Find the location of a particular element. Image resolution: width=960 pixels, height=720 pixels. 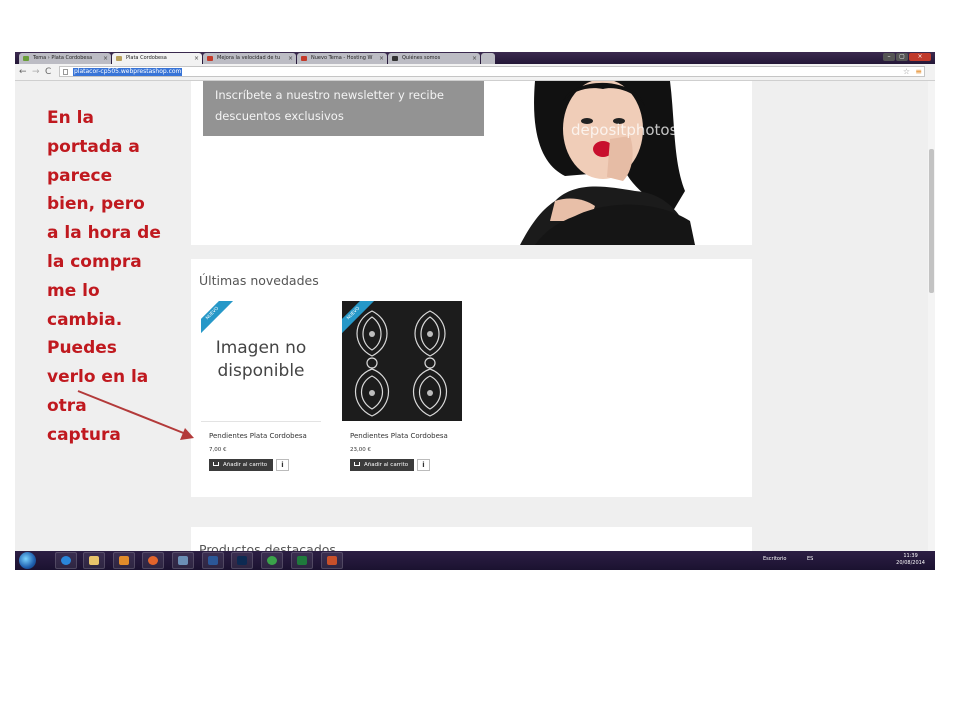

clock: 11:39 20/08/2014 is located at coordinates (910, 560).